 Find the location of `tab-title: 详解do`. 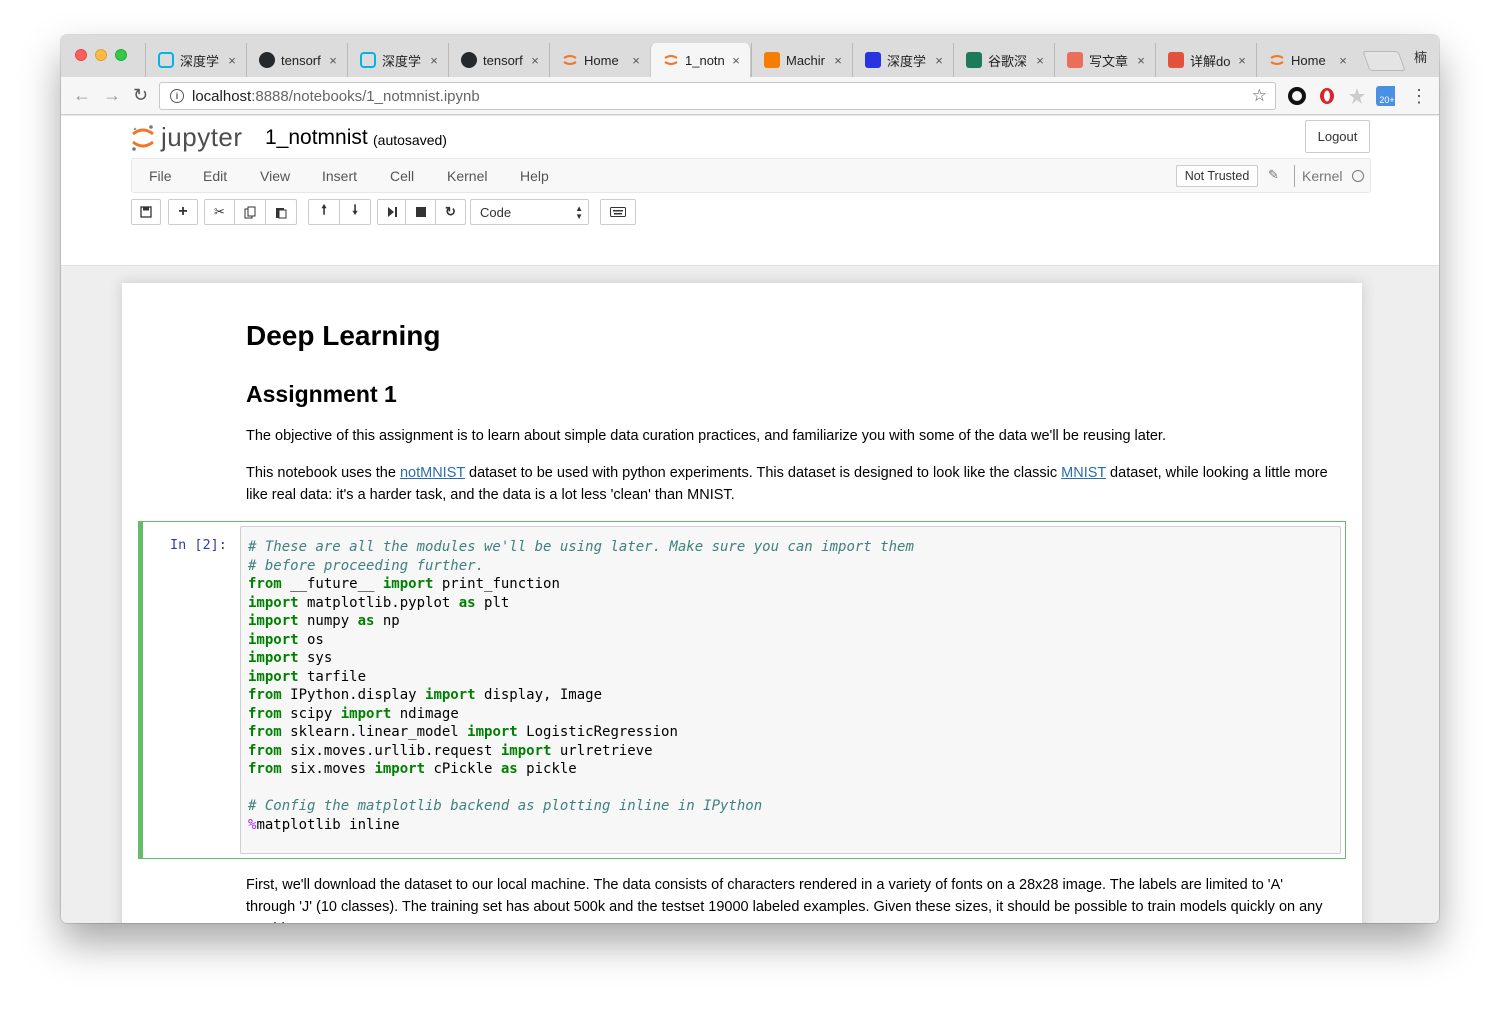

tab-title: 详解do is located at coordinates (1210, 61).